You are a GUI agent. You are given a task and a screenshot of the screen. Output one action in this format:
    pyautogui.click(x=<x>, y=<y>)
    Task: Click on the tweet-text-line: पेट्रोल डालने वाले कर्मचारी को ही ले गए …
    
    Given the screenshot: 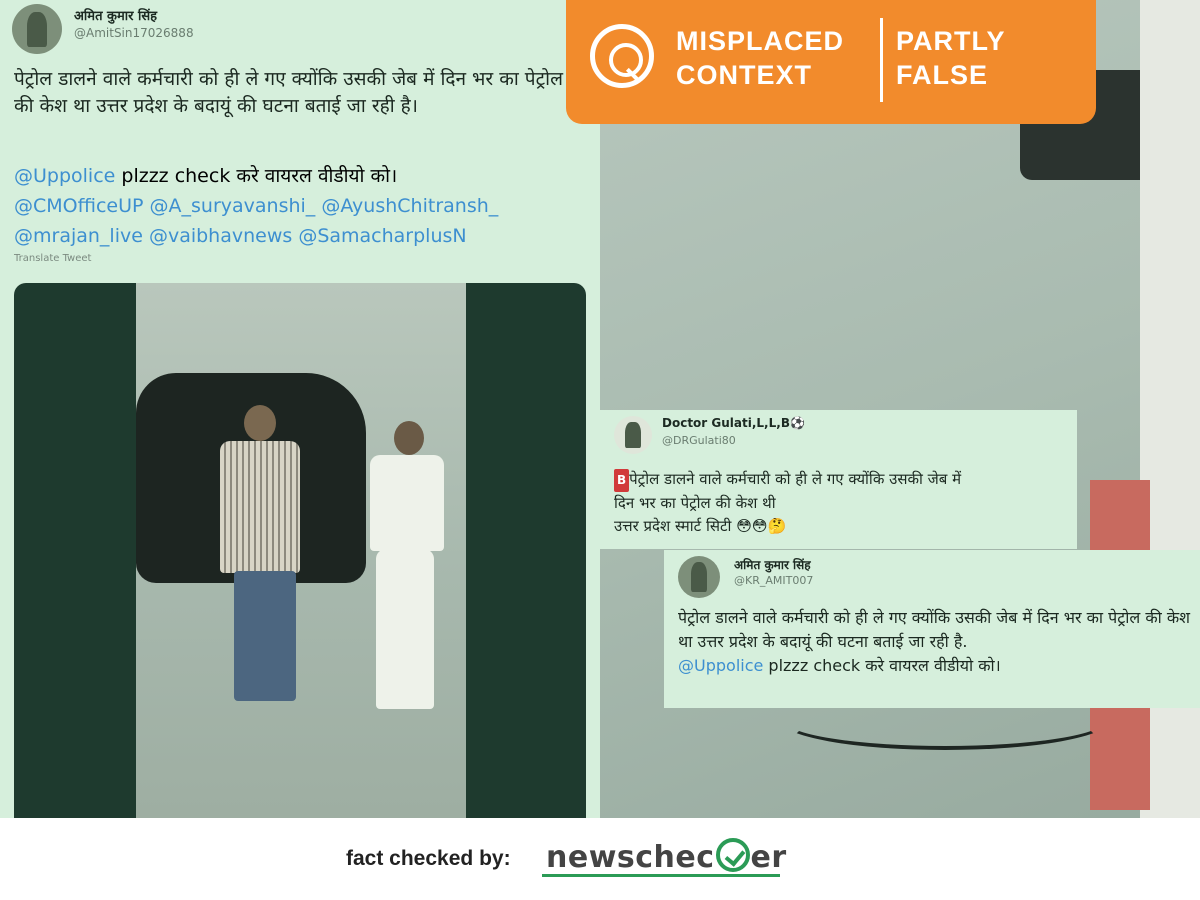 What is the action you would take?
    pyautogui.click(x=795, y=479)
    